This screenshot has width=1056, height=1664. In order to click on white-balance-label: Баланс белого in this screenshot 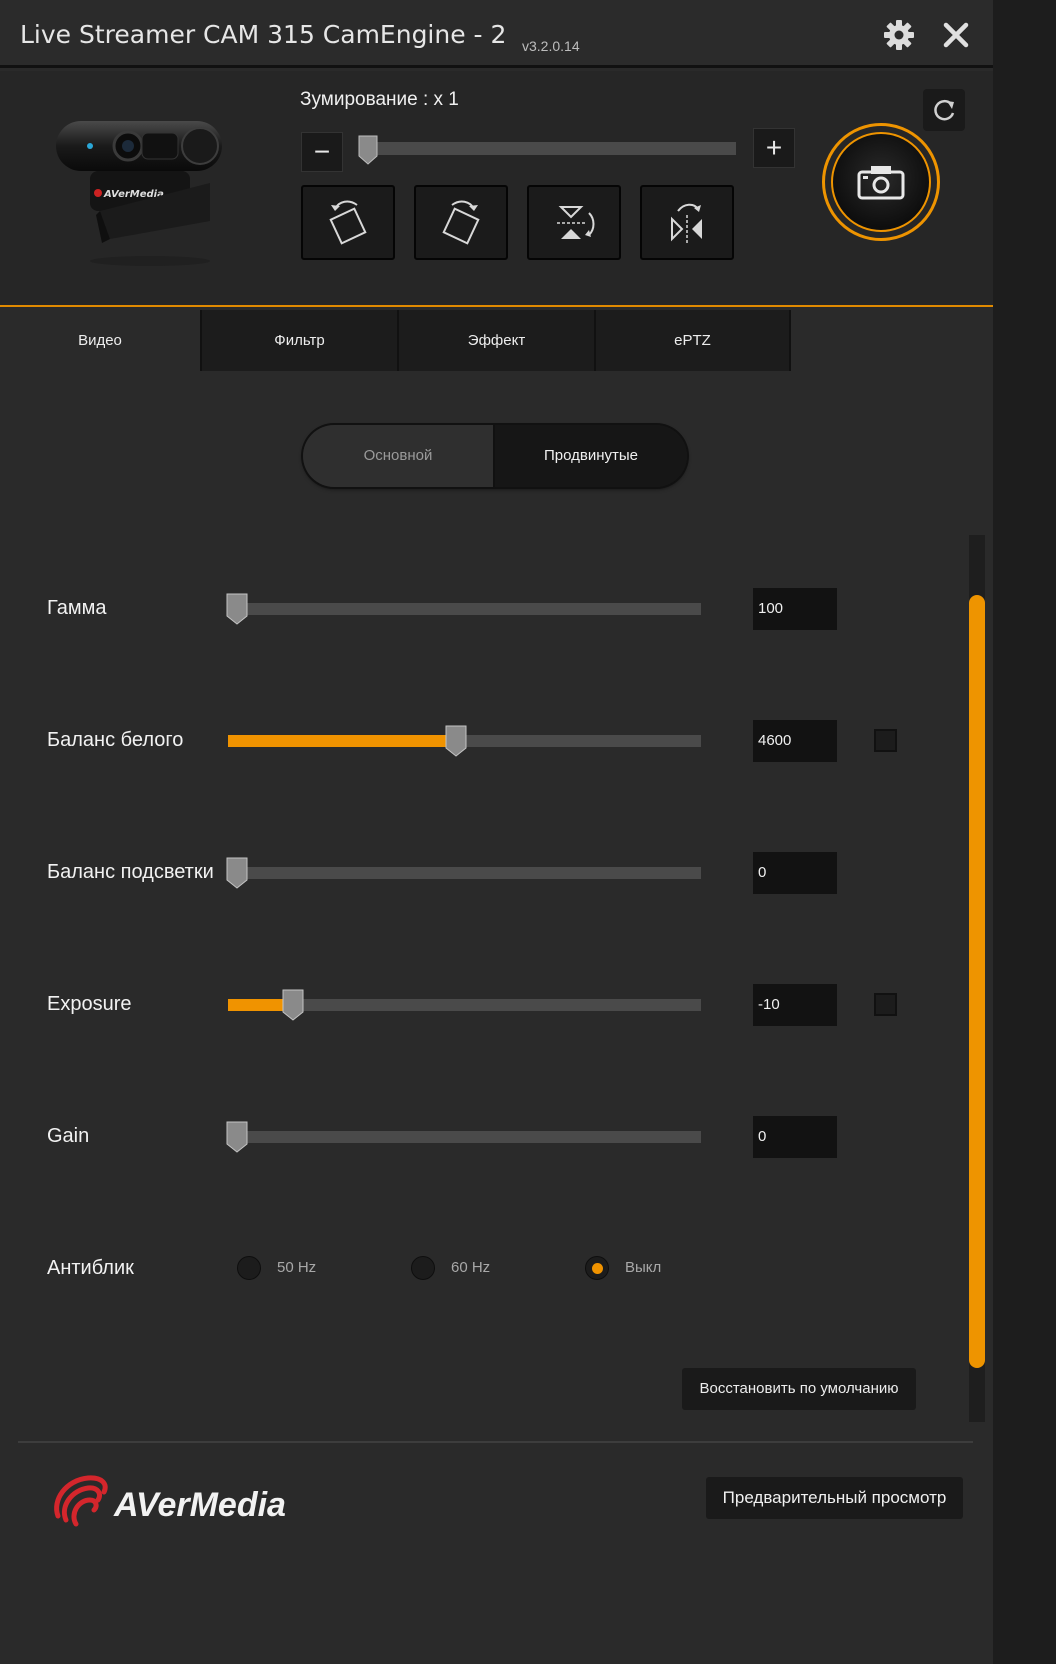, I will do `click(115, 740)`.